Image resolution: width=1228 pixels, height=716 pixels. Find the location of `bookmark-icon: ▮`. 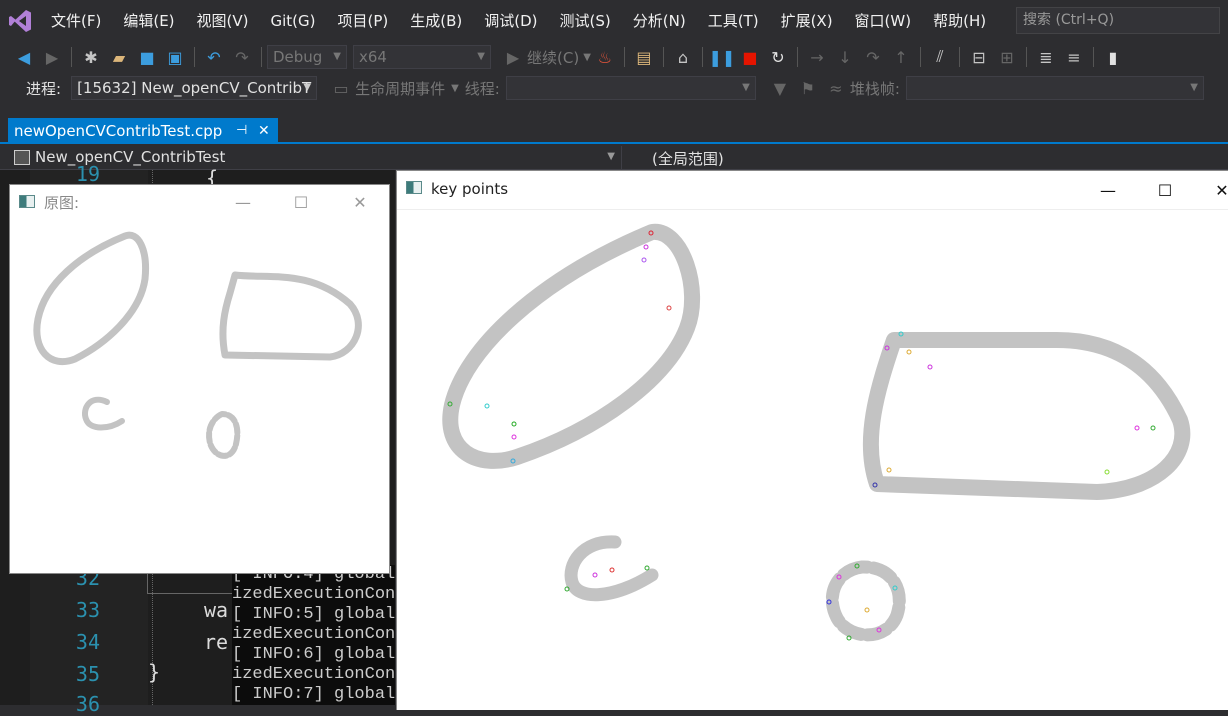

bookmark-icon: ▮ is located at coordinates (1113, 57).